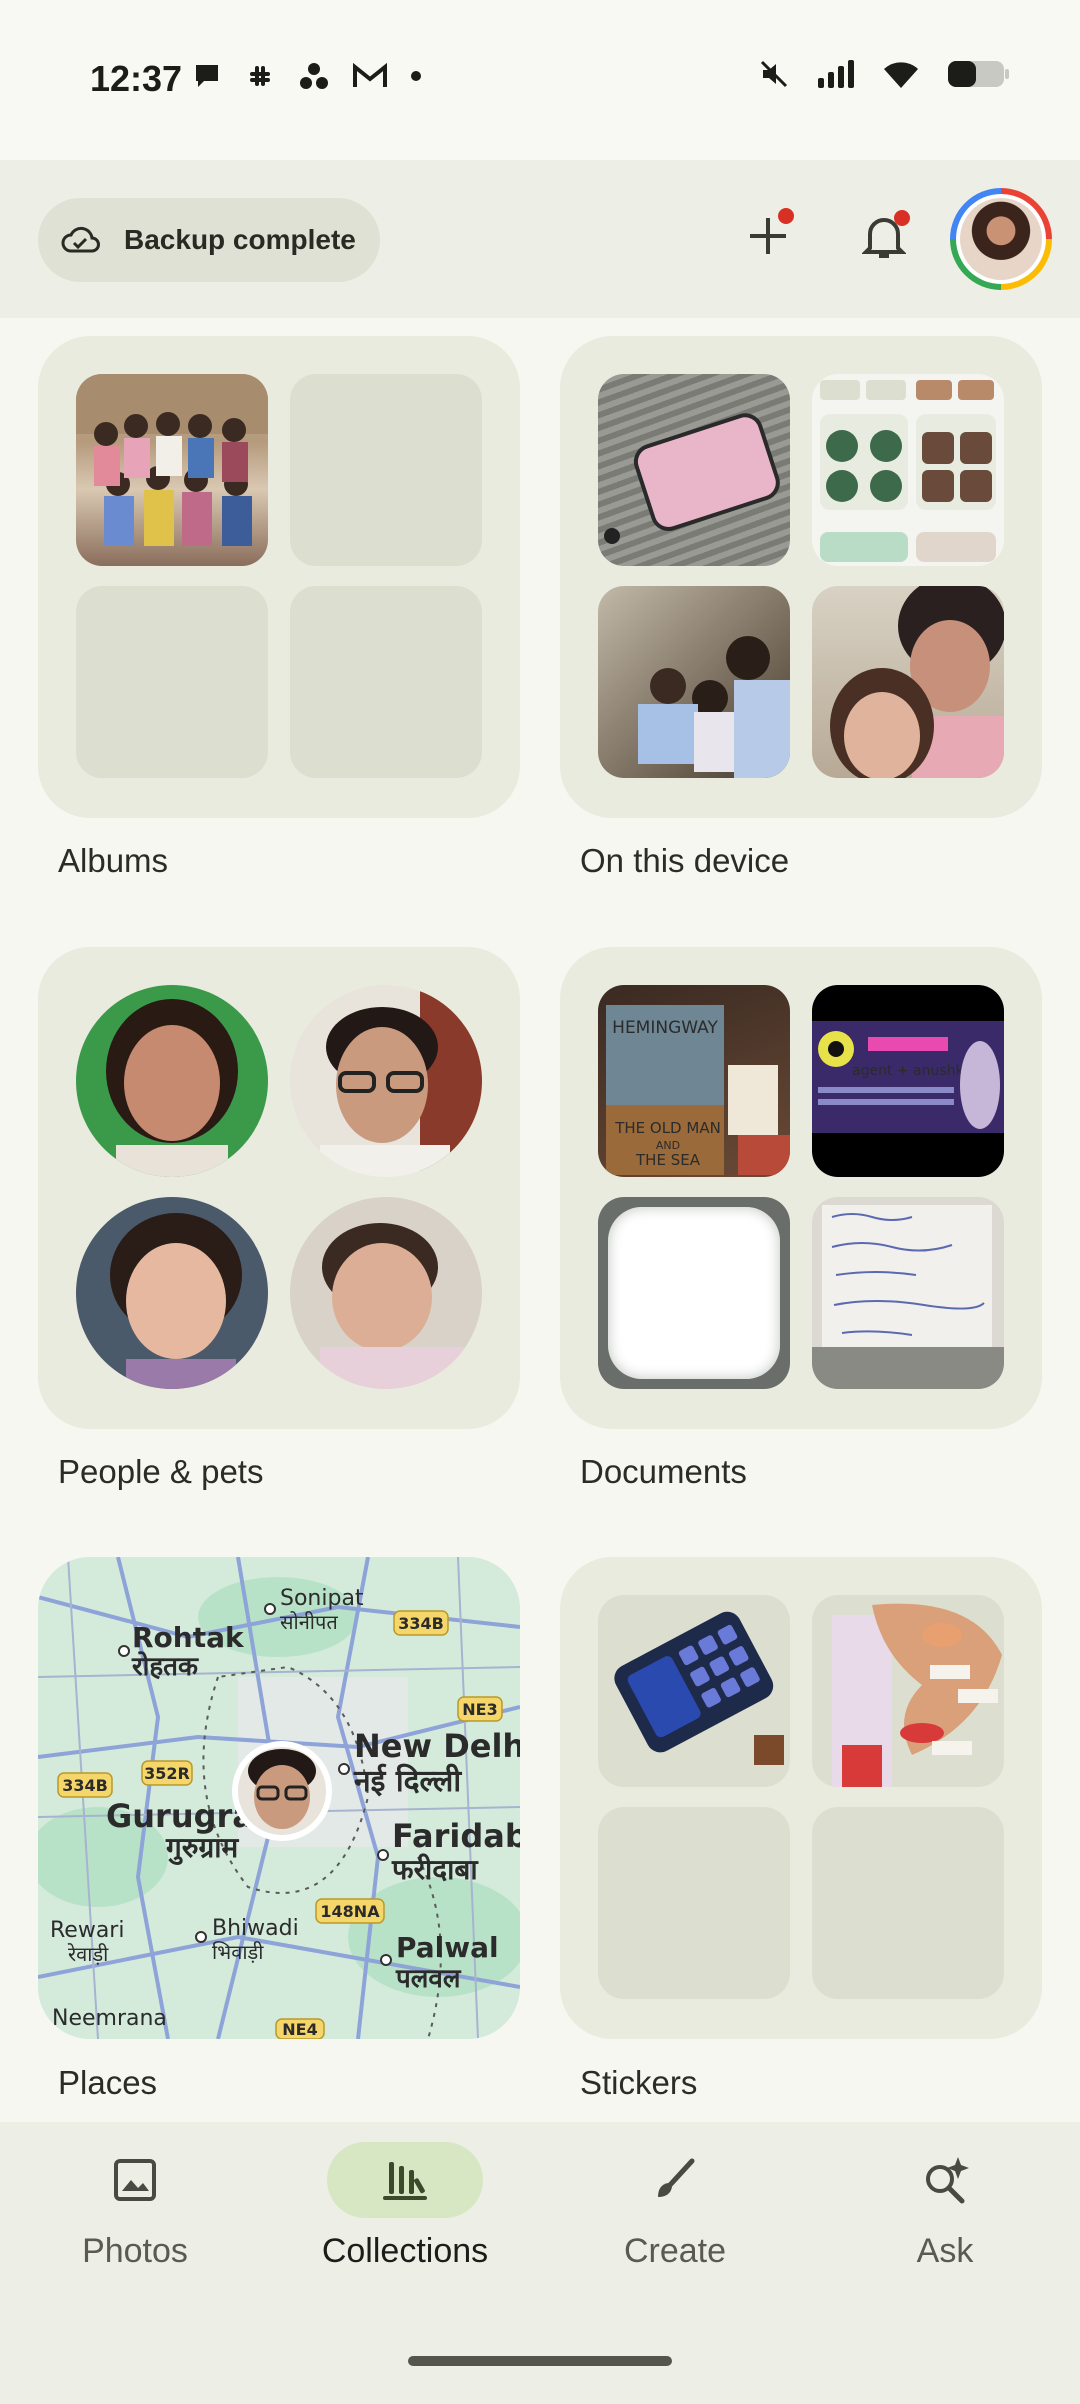 This screenshot has height=2404, width=1080. I want to click on sticker-phone, so click(694, 1691).